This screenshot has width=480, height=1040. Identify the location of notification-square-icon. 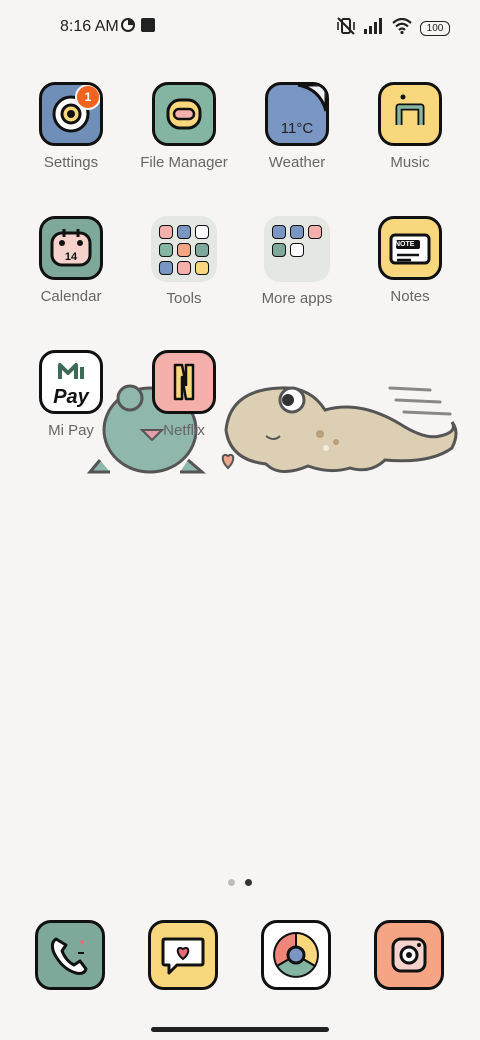
(148, 27).